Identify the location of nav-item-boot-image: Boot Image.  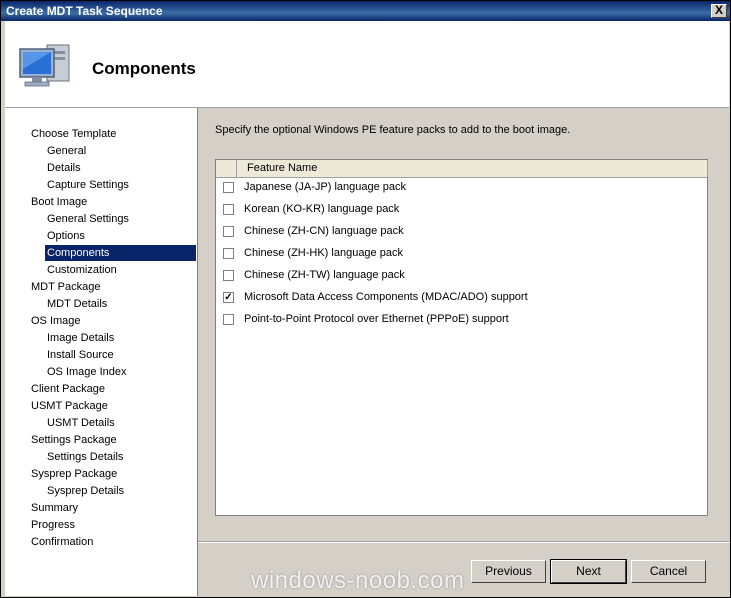
(60, 202).